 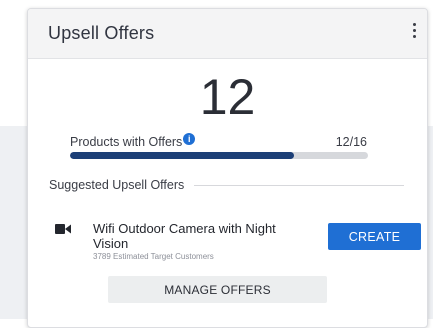 What do you see at coordinates (63, 229) in the screenshot?
I see `video-camera-icon` at bounding box center [63, 229].